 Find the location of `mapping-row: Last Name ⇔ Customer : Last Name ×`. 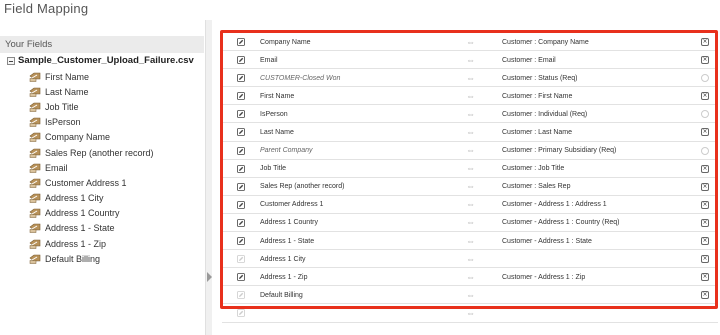

mapping-row: Last Name ⇔ Customer : Last Name × is located at coordinates (470, 132).